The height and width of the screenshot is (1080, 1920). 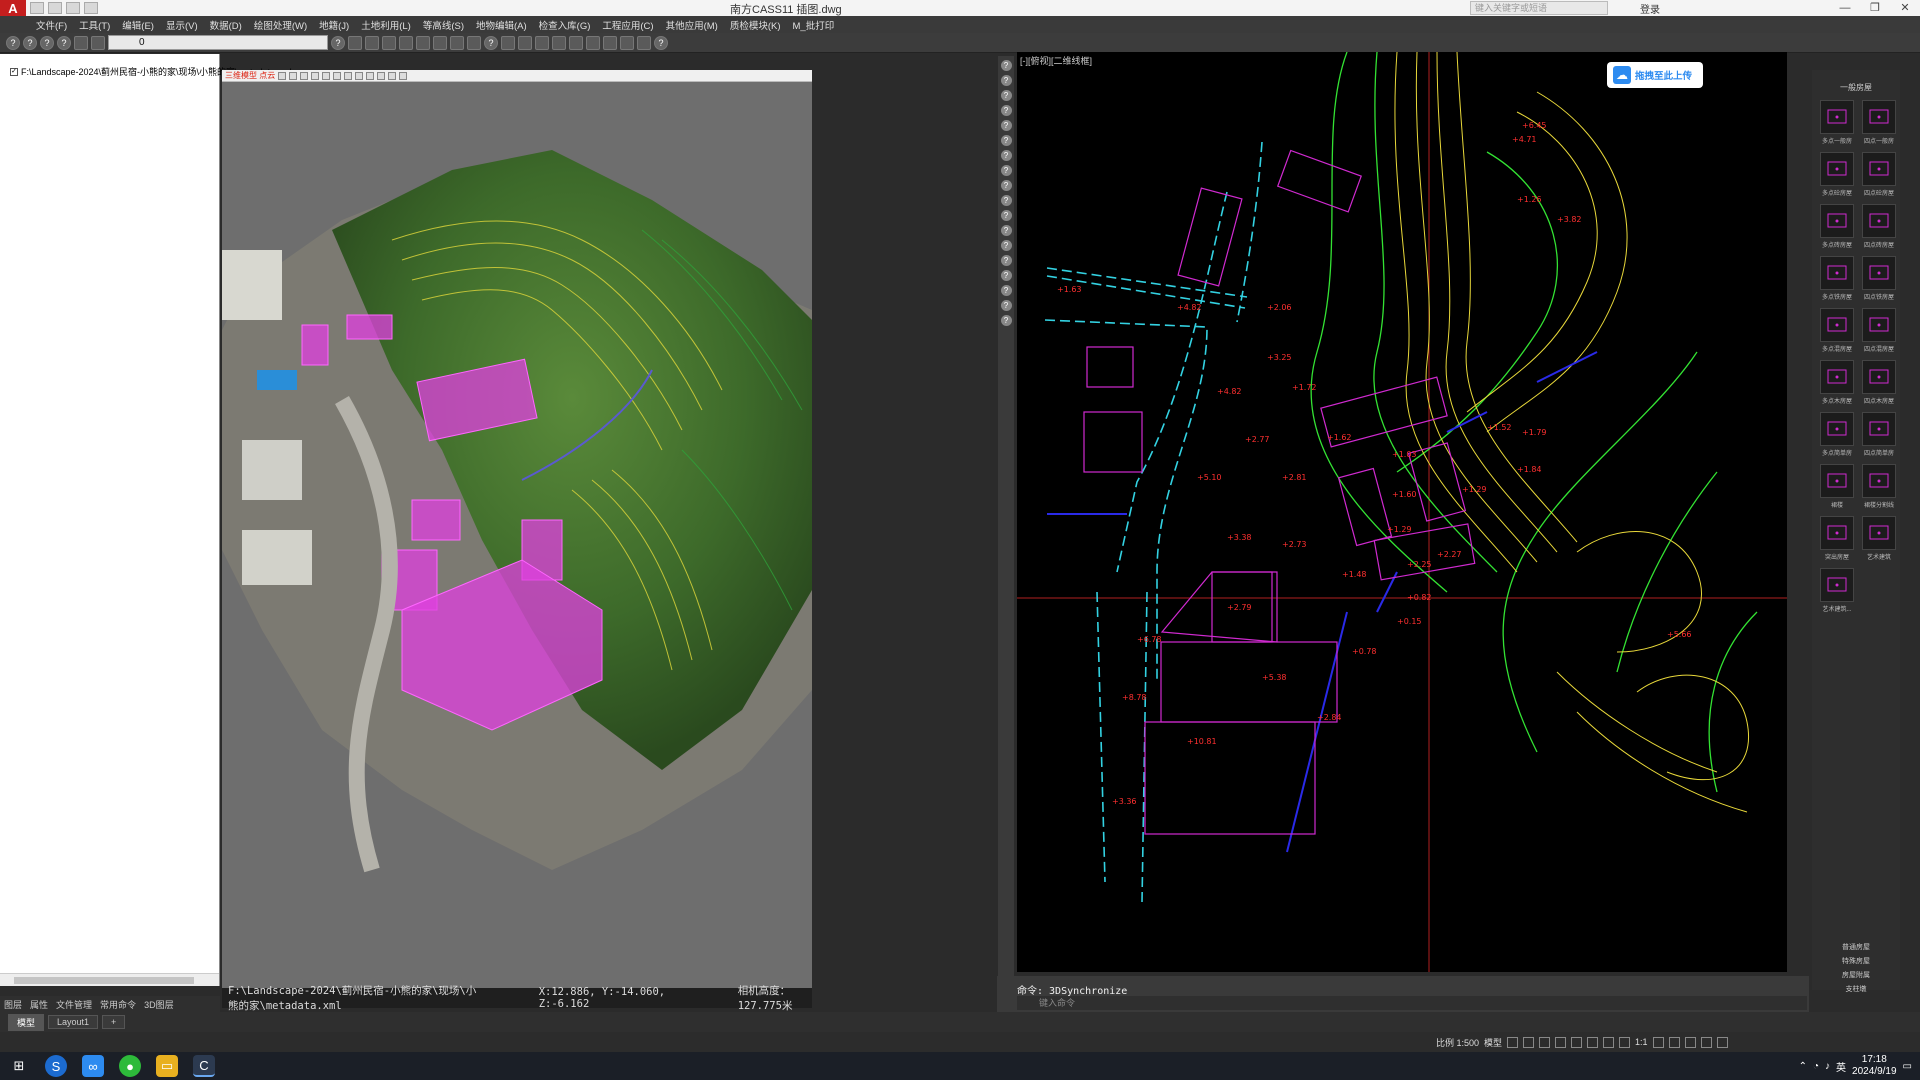 What do you see at coordinates (93, 1066) in the screenshot?
I see `cloud-drive-icon: ∞` at bounding box center [93, 1066].